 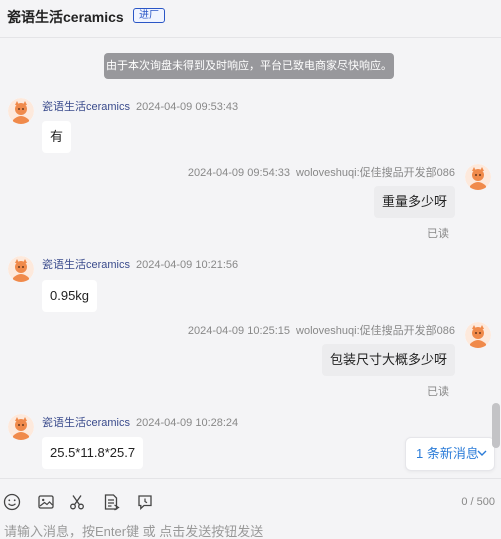 What do you see at coordinates (496, 425) in the screenshot?
I see `scrollbar-thumb` at bounding box center [496, 425].